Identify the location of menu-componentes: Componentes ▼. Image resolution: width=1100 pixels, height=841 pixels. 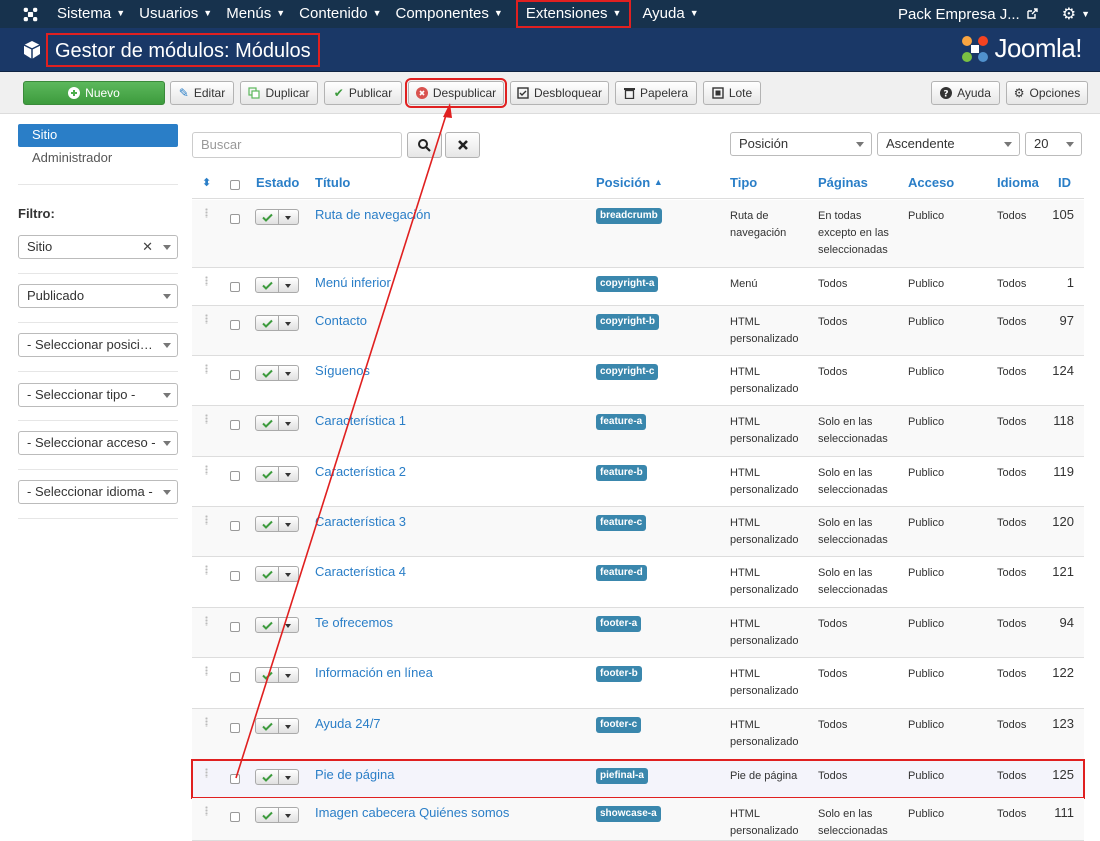
(448, 14).